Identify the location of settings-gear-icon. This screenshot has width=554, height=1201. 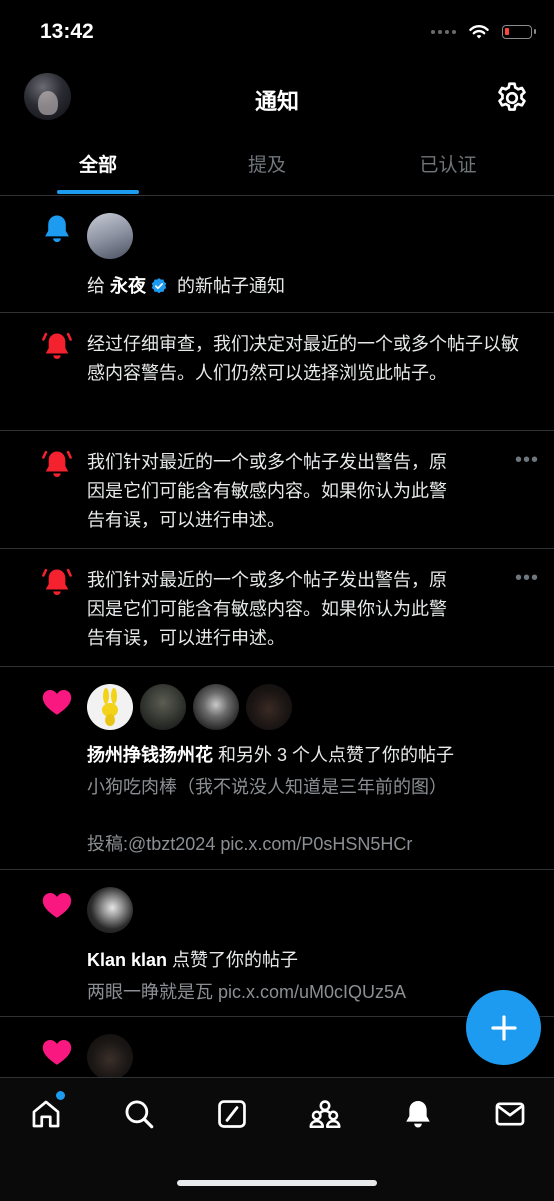
(512, 98).